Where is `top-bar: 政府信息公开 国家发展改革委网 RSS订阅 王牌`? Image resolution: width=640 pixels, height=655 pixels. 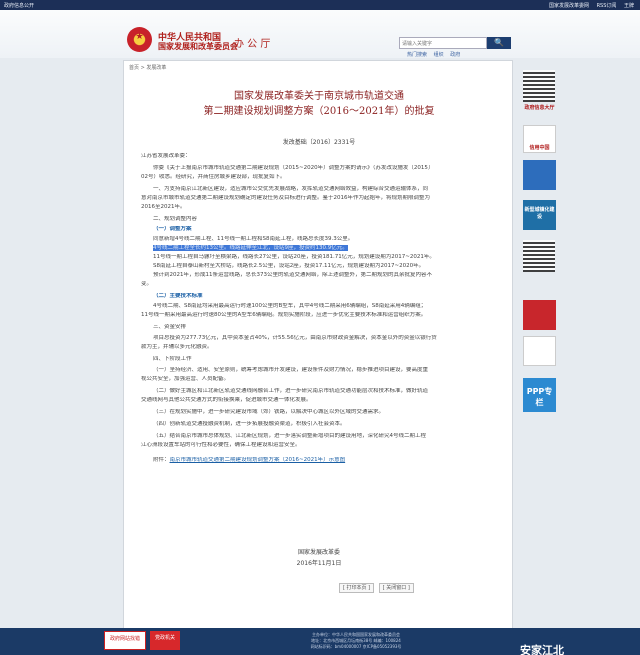
top-bar: 政府信息公开 国家发展改革委网 RSS订阅 王牌 is located at coordinates (320, 5).